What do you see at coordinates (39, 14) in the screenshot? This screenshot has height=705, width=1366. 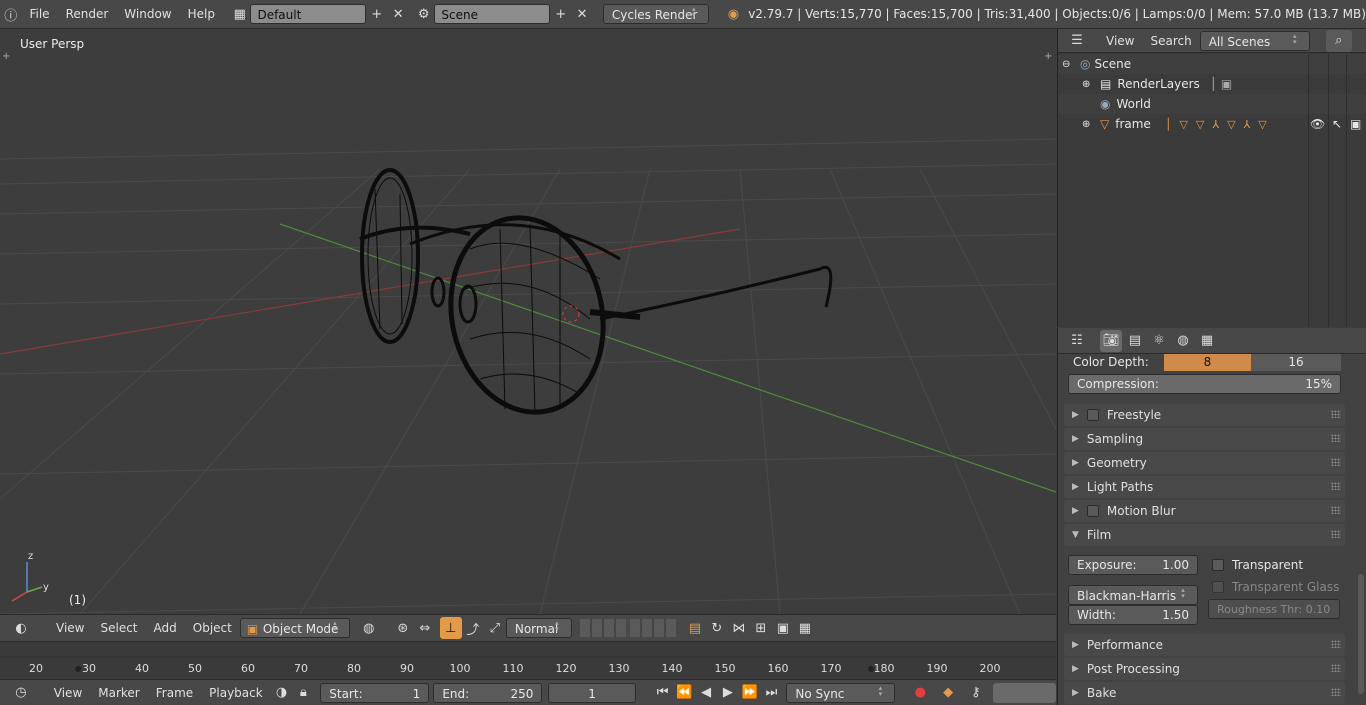 I see `menu-file: File` at bounding box center [39, 14].